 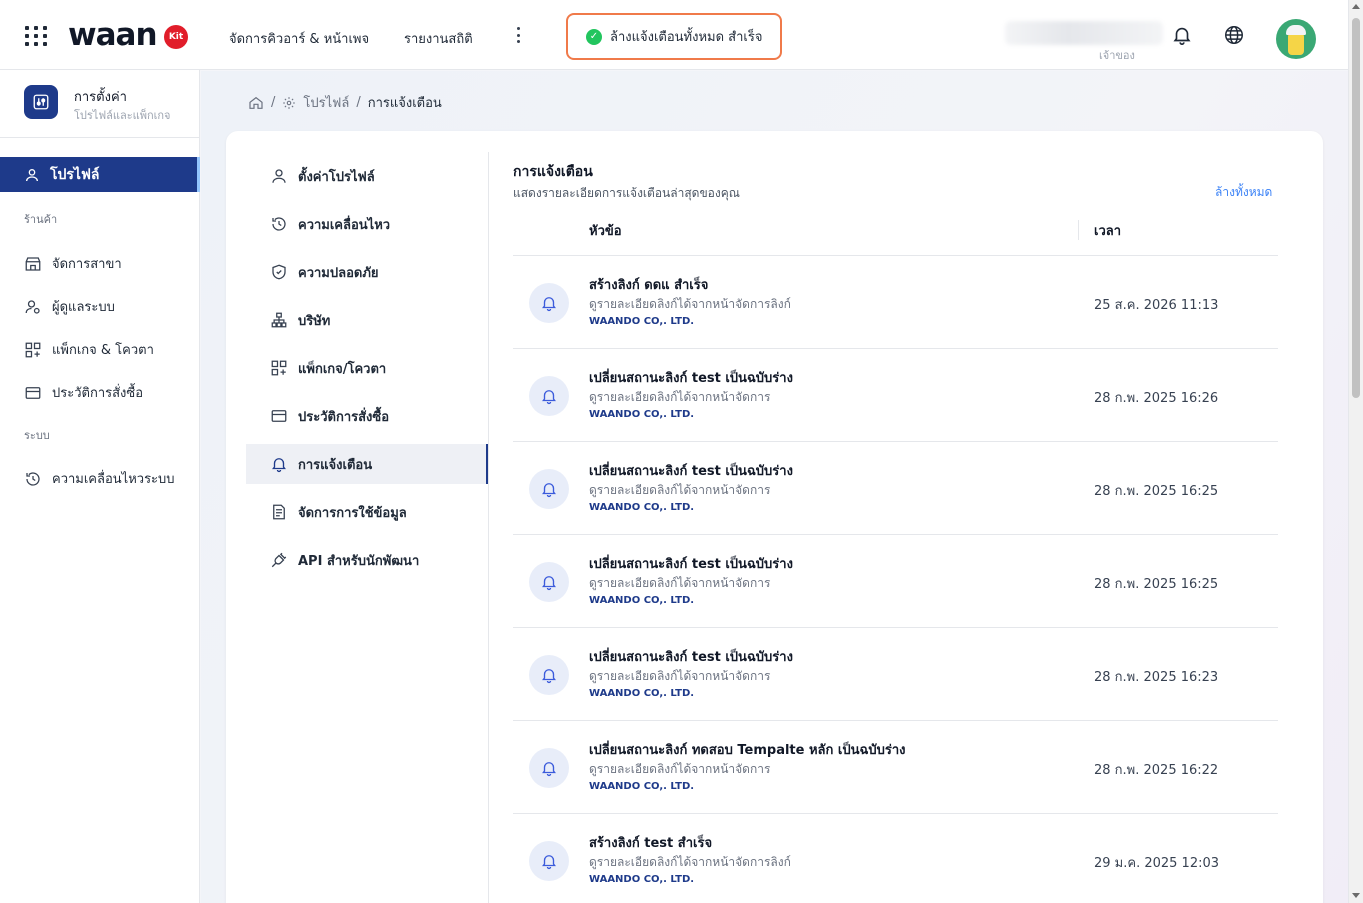 I want to click on notification-title: สร้างลิงก์ ดดแ สำเร็จ, so click(x=649, y=285).